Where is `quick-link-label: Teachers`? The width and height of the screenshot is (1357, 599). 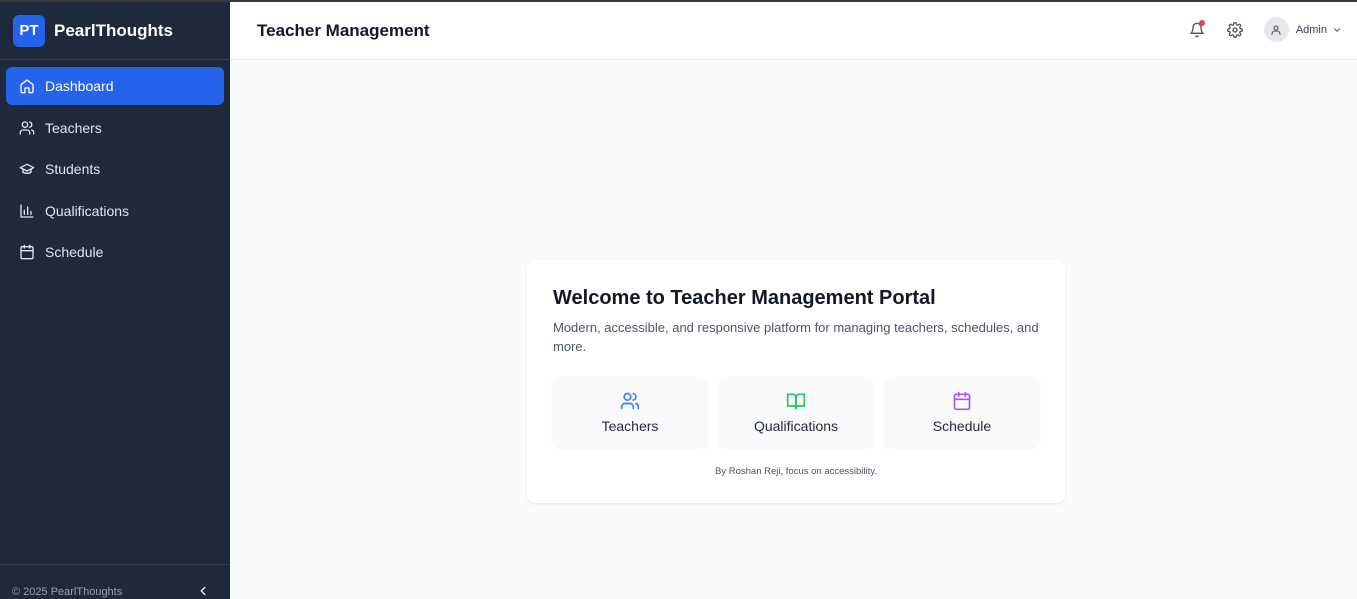 quick-link-label: Teachers is located at coordinates (630, 425).